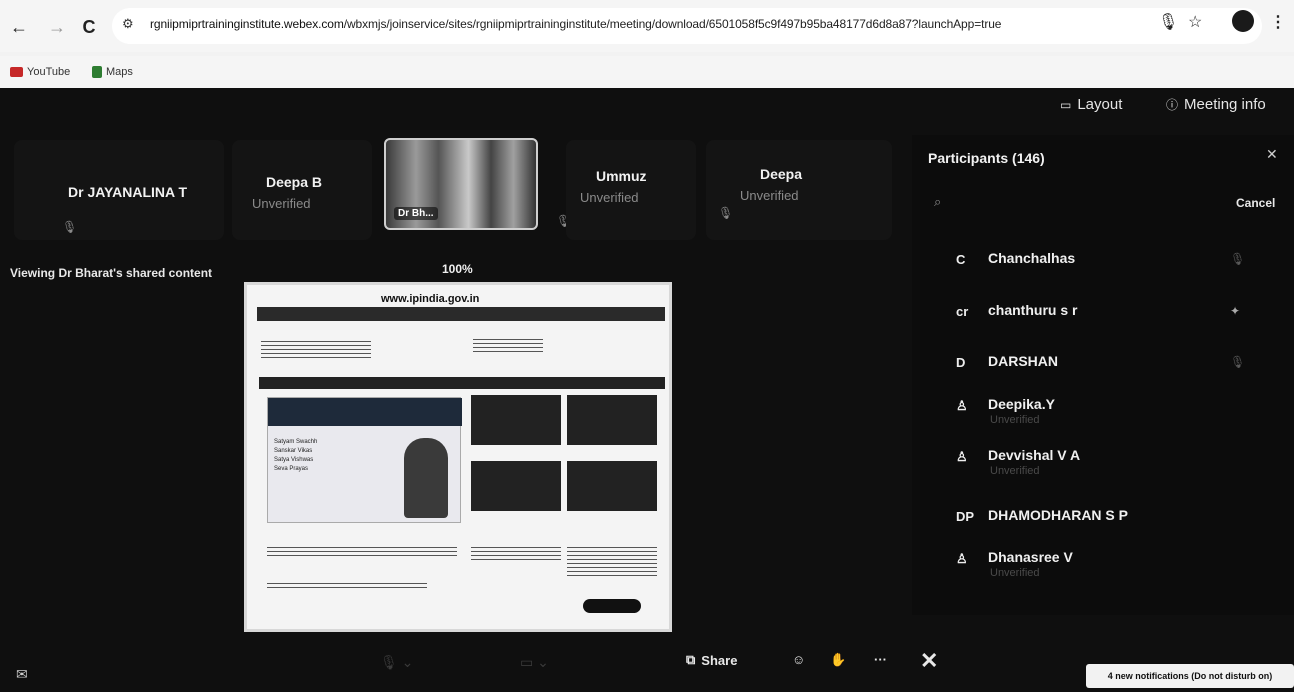 This screenshot has height=692, width=1294. What do you see at coordinates (1110, 467) in the screenshot?
I see `participant-list-item: ♙ Devvishal V A Unverified` at bounding box center [1110, 467].